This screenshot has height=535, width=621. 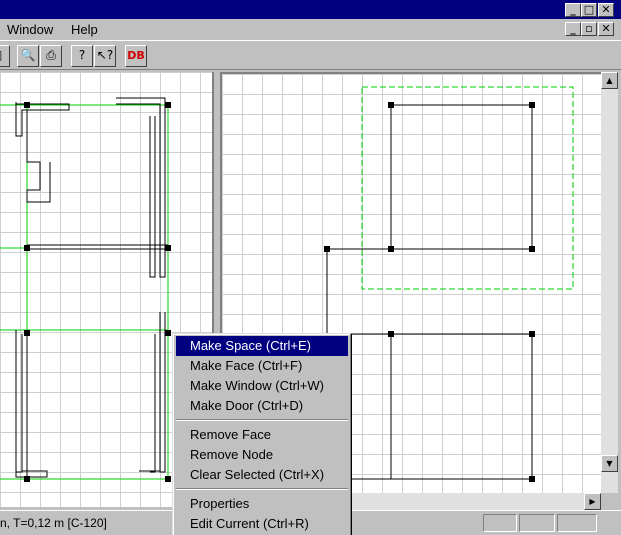 What do you see at coordinates (573, 10) in the screenshot?
I see `minimize-button: _` at bounding box center [573, 10].